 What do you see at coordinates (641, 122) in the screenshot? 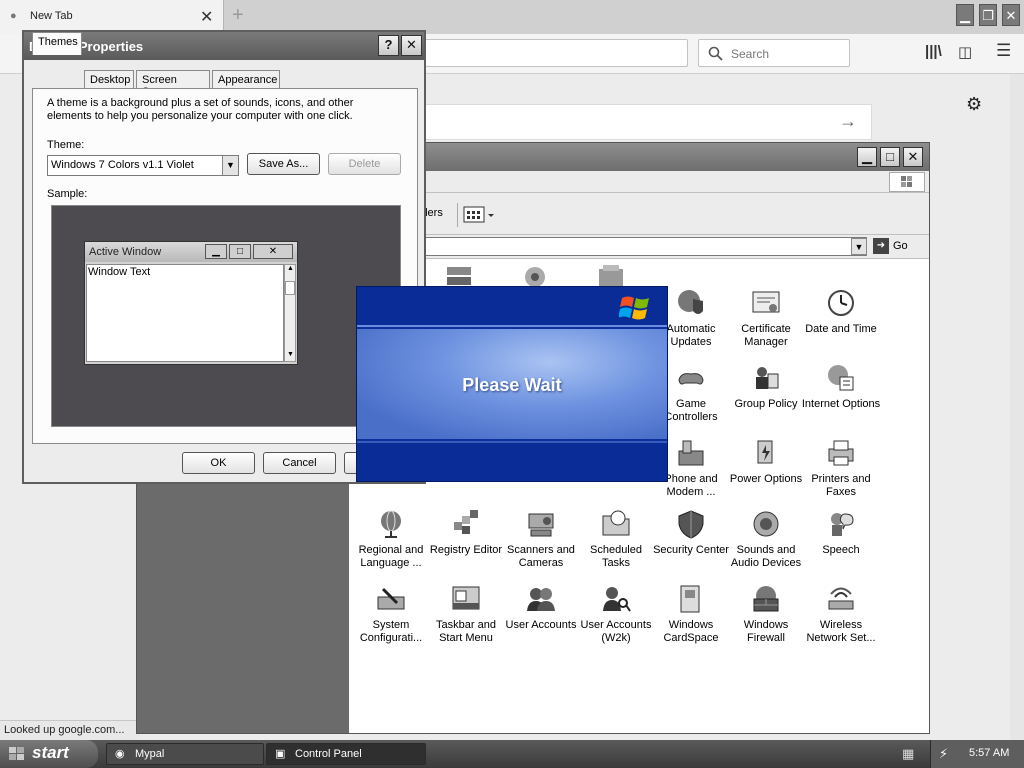
I see `search-card: →` at bounding box center [641, 122].